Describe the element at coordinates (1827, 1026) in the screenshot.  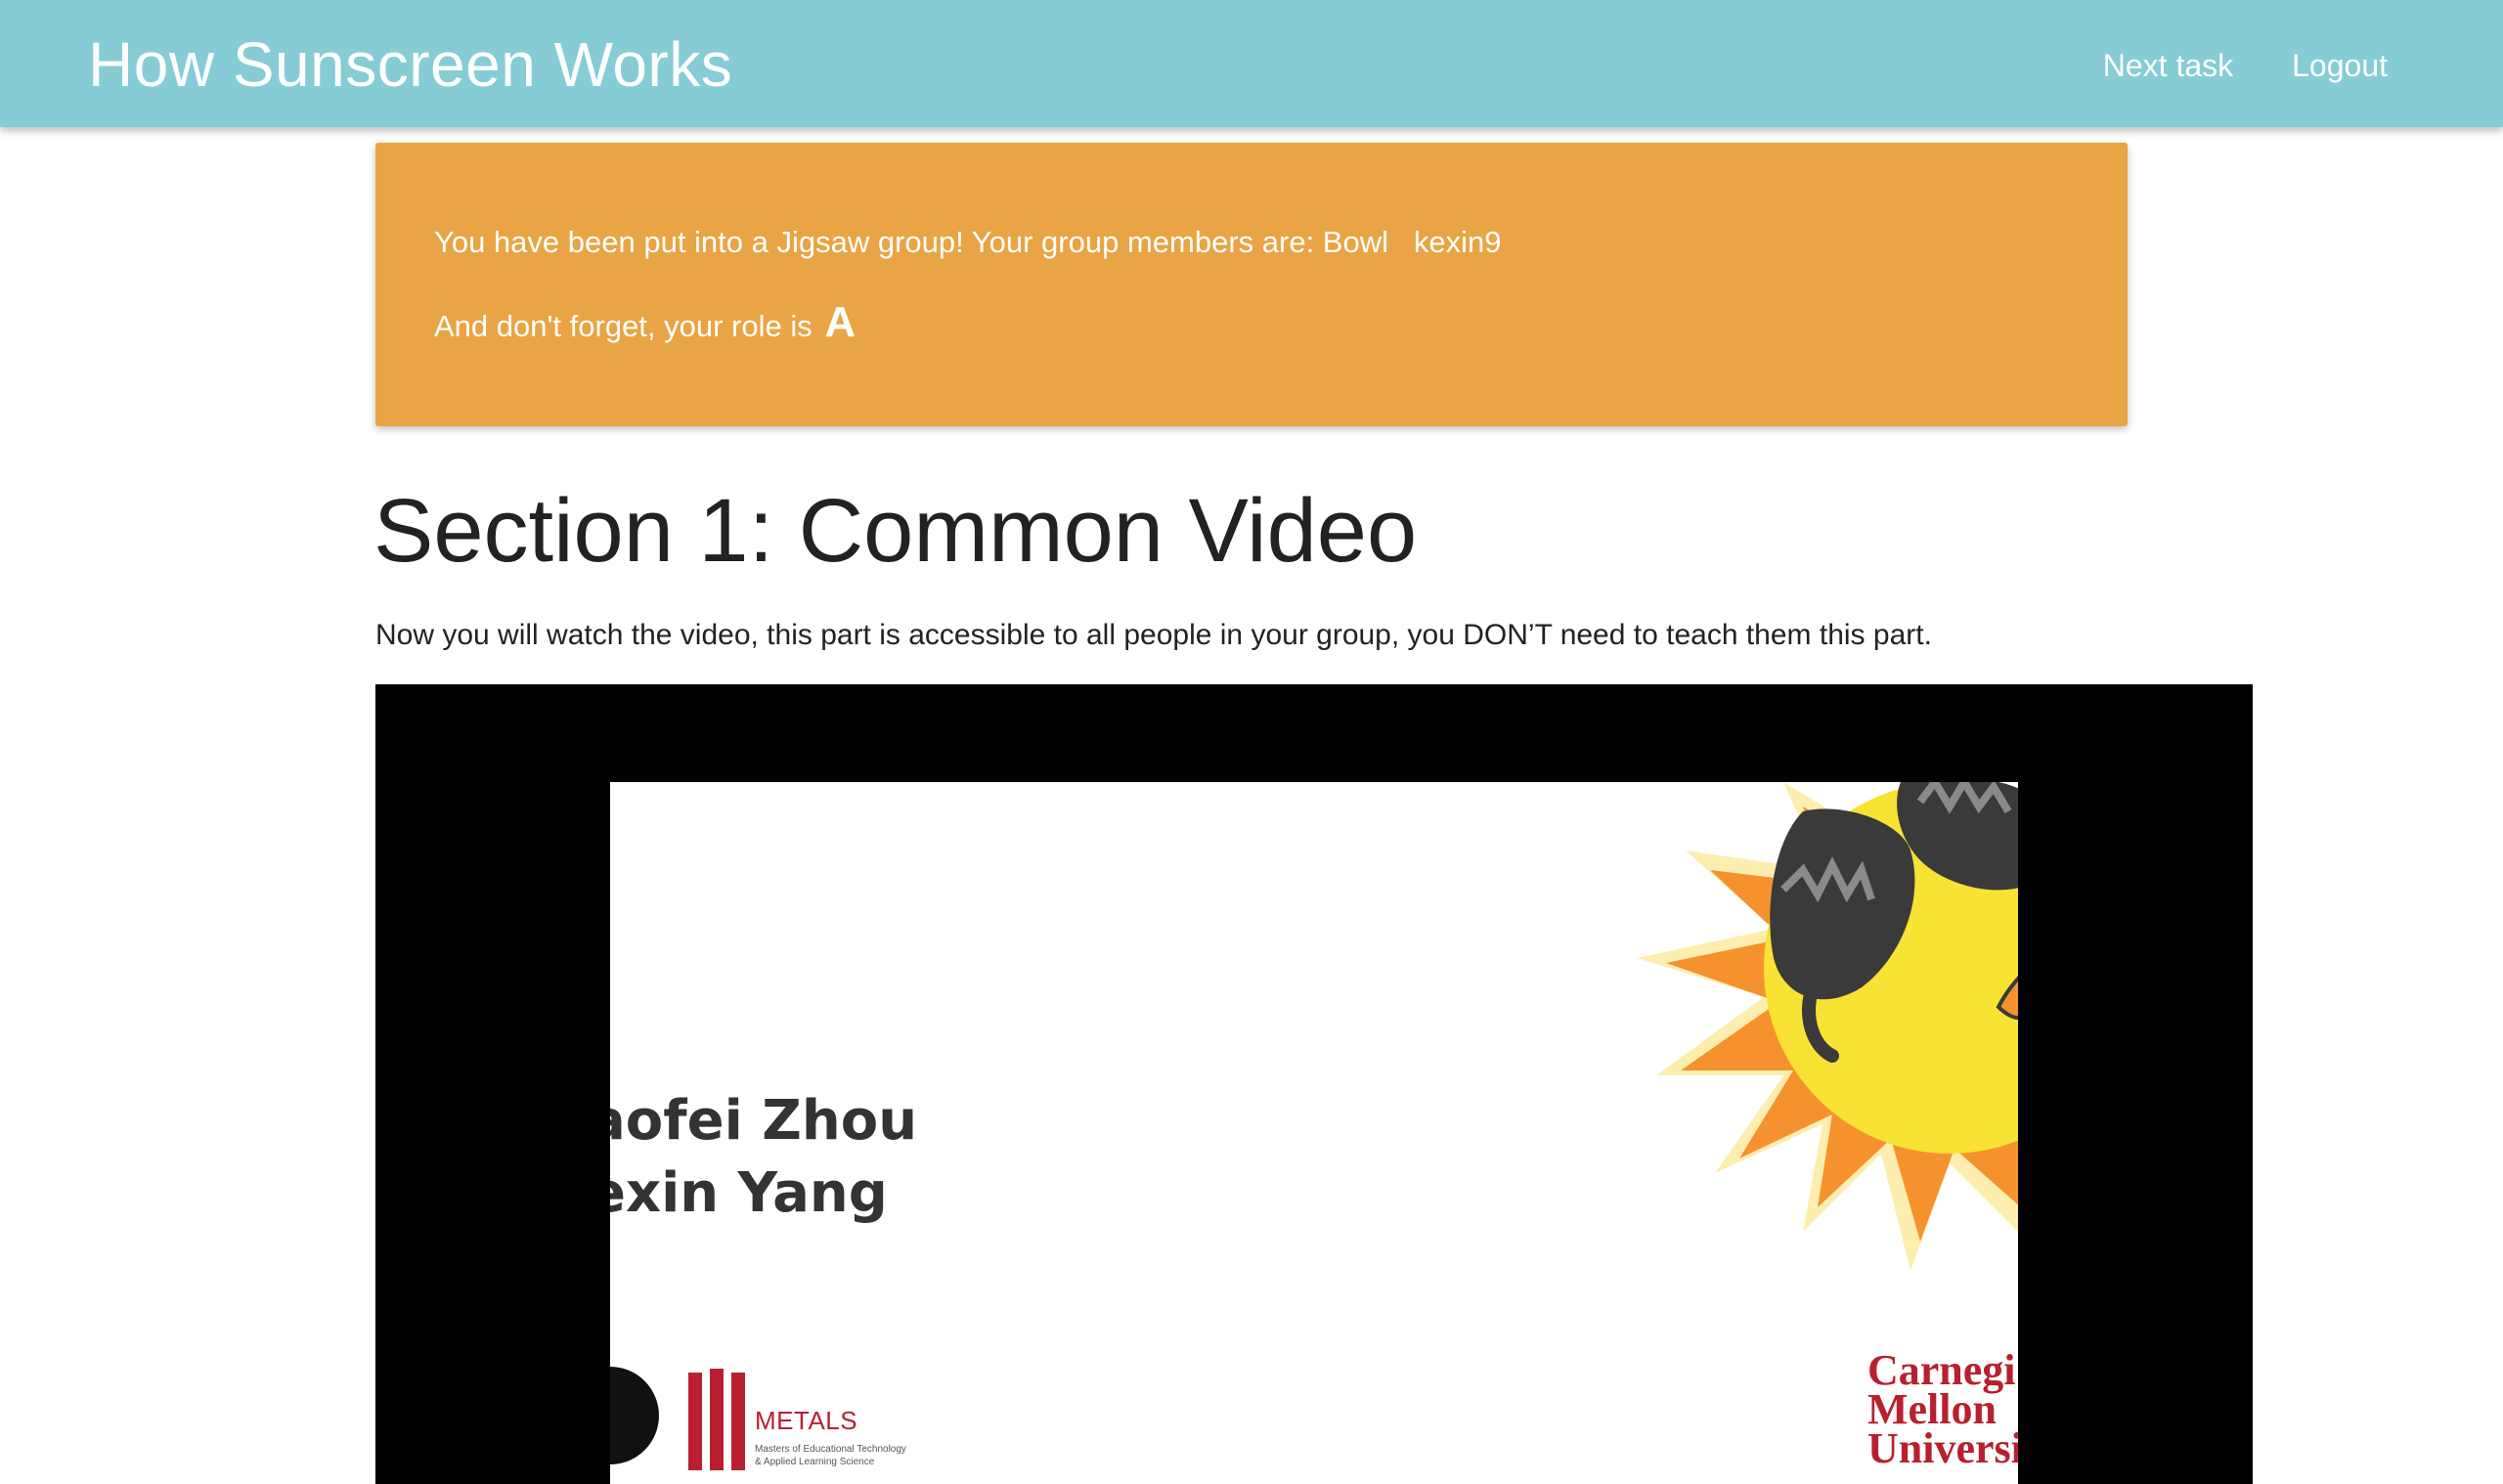
I see `sun-with-sunglasses-illustration` at that location.